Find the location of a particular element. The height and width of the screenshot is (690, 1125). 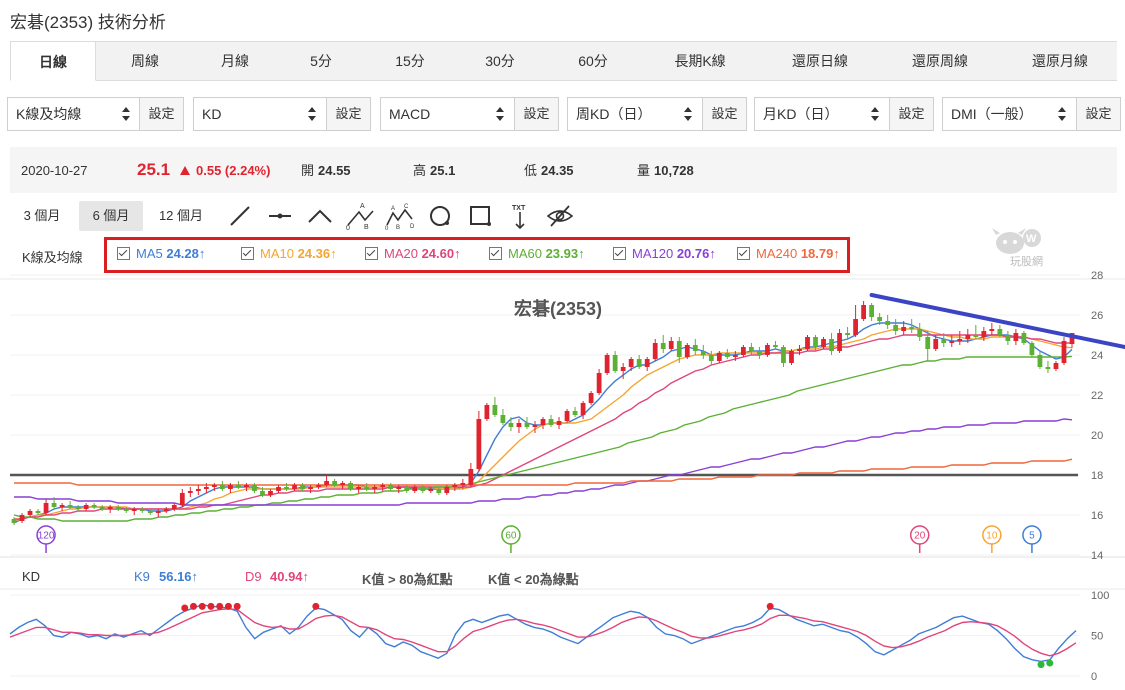

kd-line-k9 is located at coordinates (543, 633).